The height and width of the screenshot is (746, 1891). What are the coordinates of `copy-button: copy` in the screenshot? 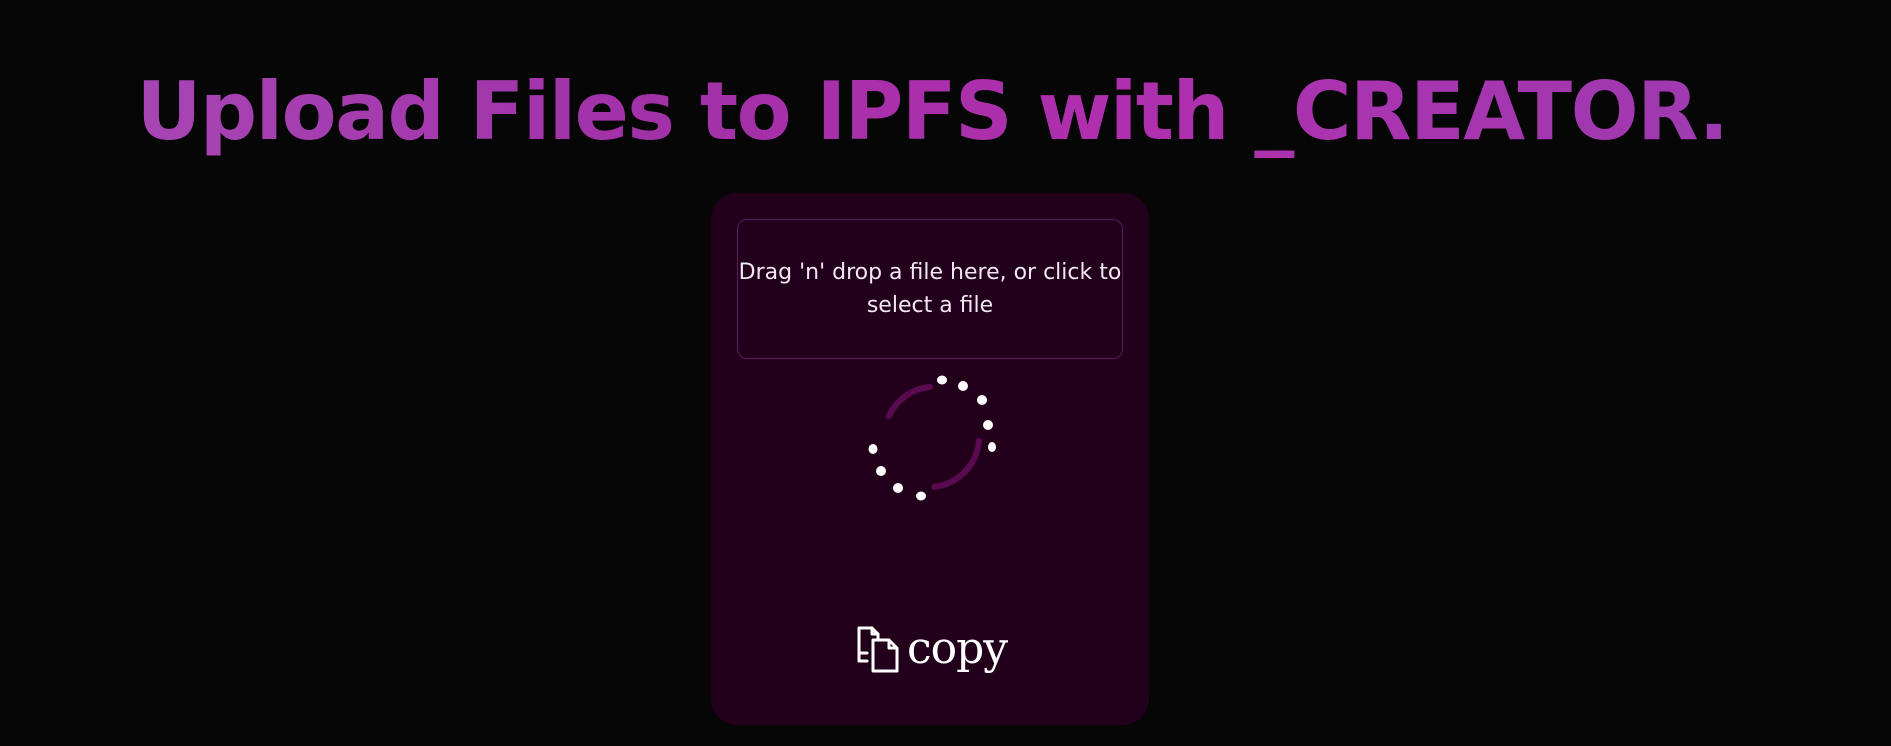 It's located at (931, 649).